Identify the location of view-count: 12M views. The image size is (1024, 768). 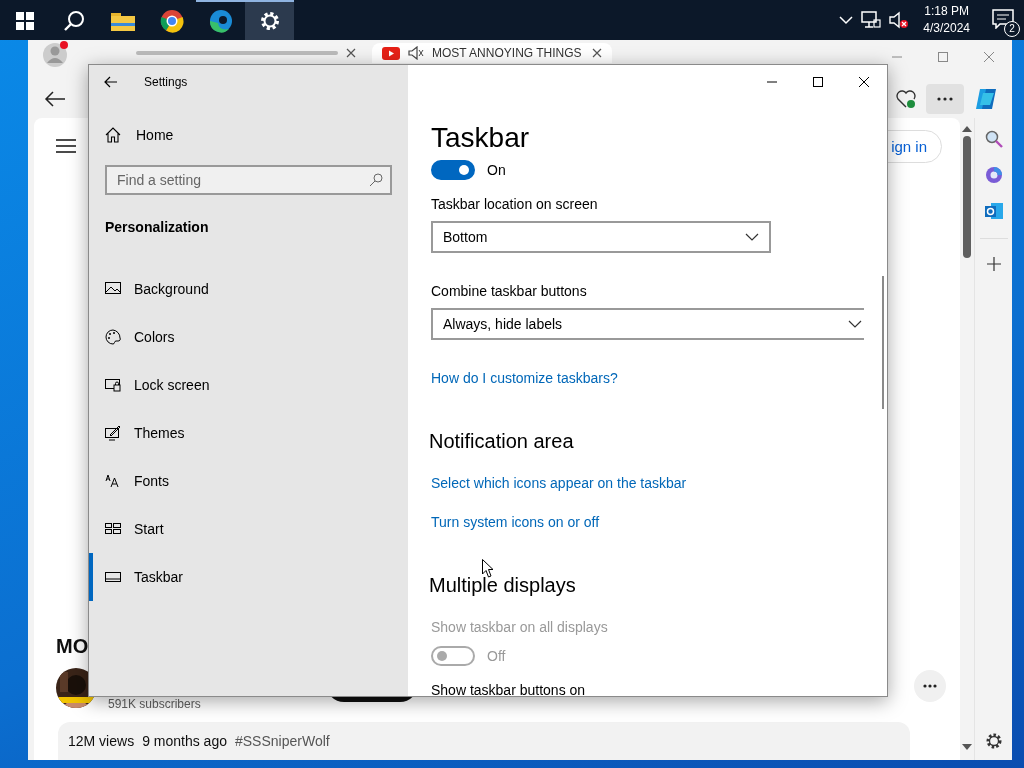
(101, 741).